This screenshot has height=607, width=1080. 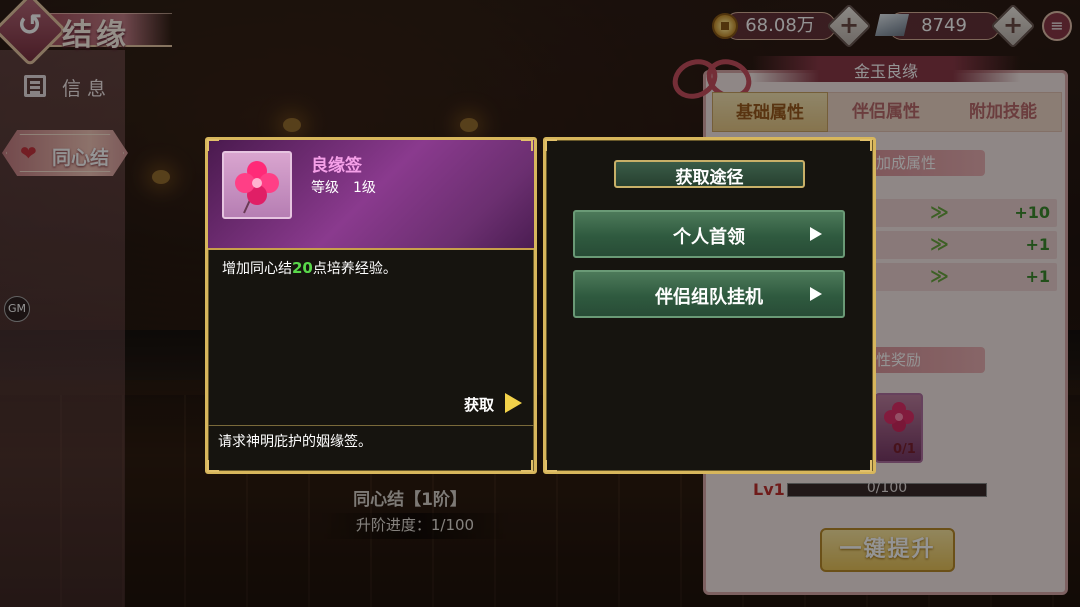 What do you see at coordinates (302, 268) in the screenshot?
I see `item-description-number: 20` at bounding box center [302, 268].